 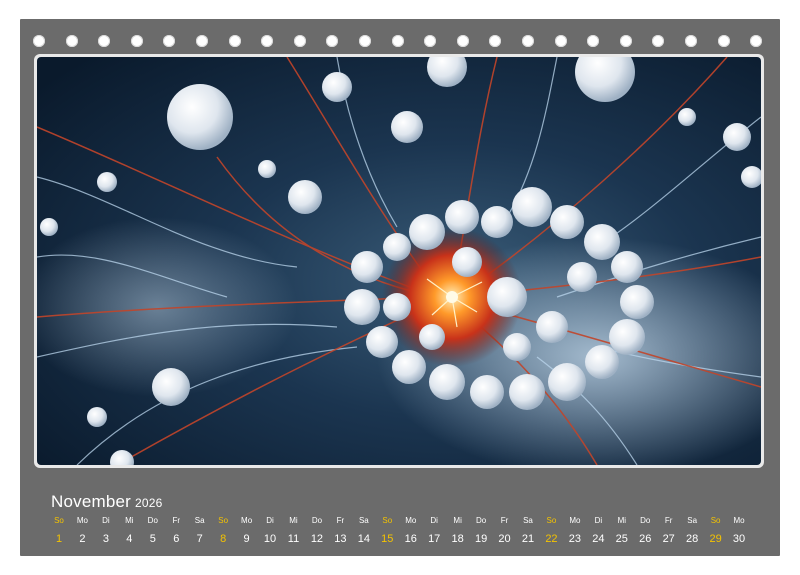 What do you see at coordinates (716, 532) in the screenshot?
I see `day-cell: So 29` at bounding box center [716, 532].